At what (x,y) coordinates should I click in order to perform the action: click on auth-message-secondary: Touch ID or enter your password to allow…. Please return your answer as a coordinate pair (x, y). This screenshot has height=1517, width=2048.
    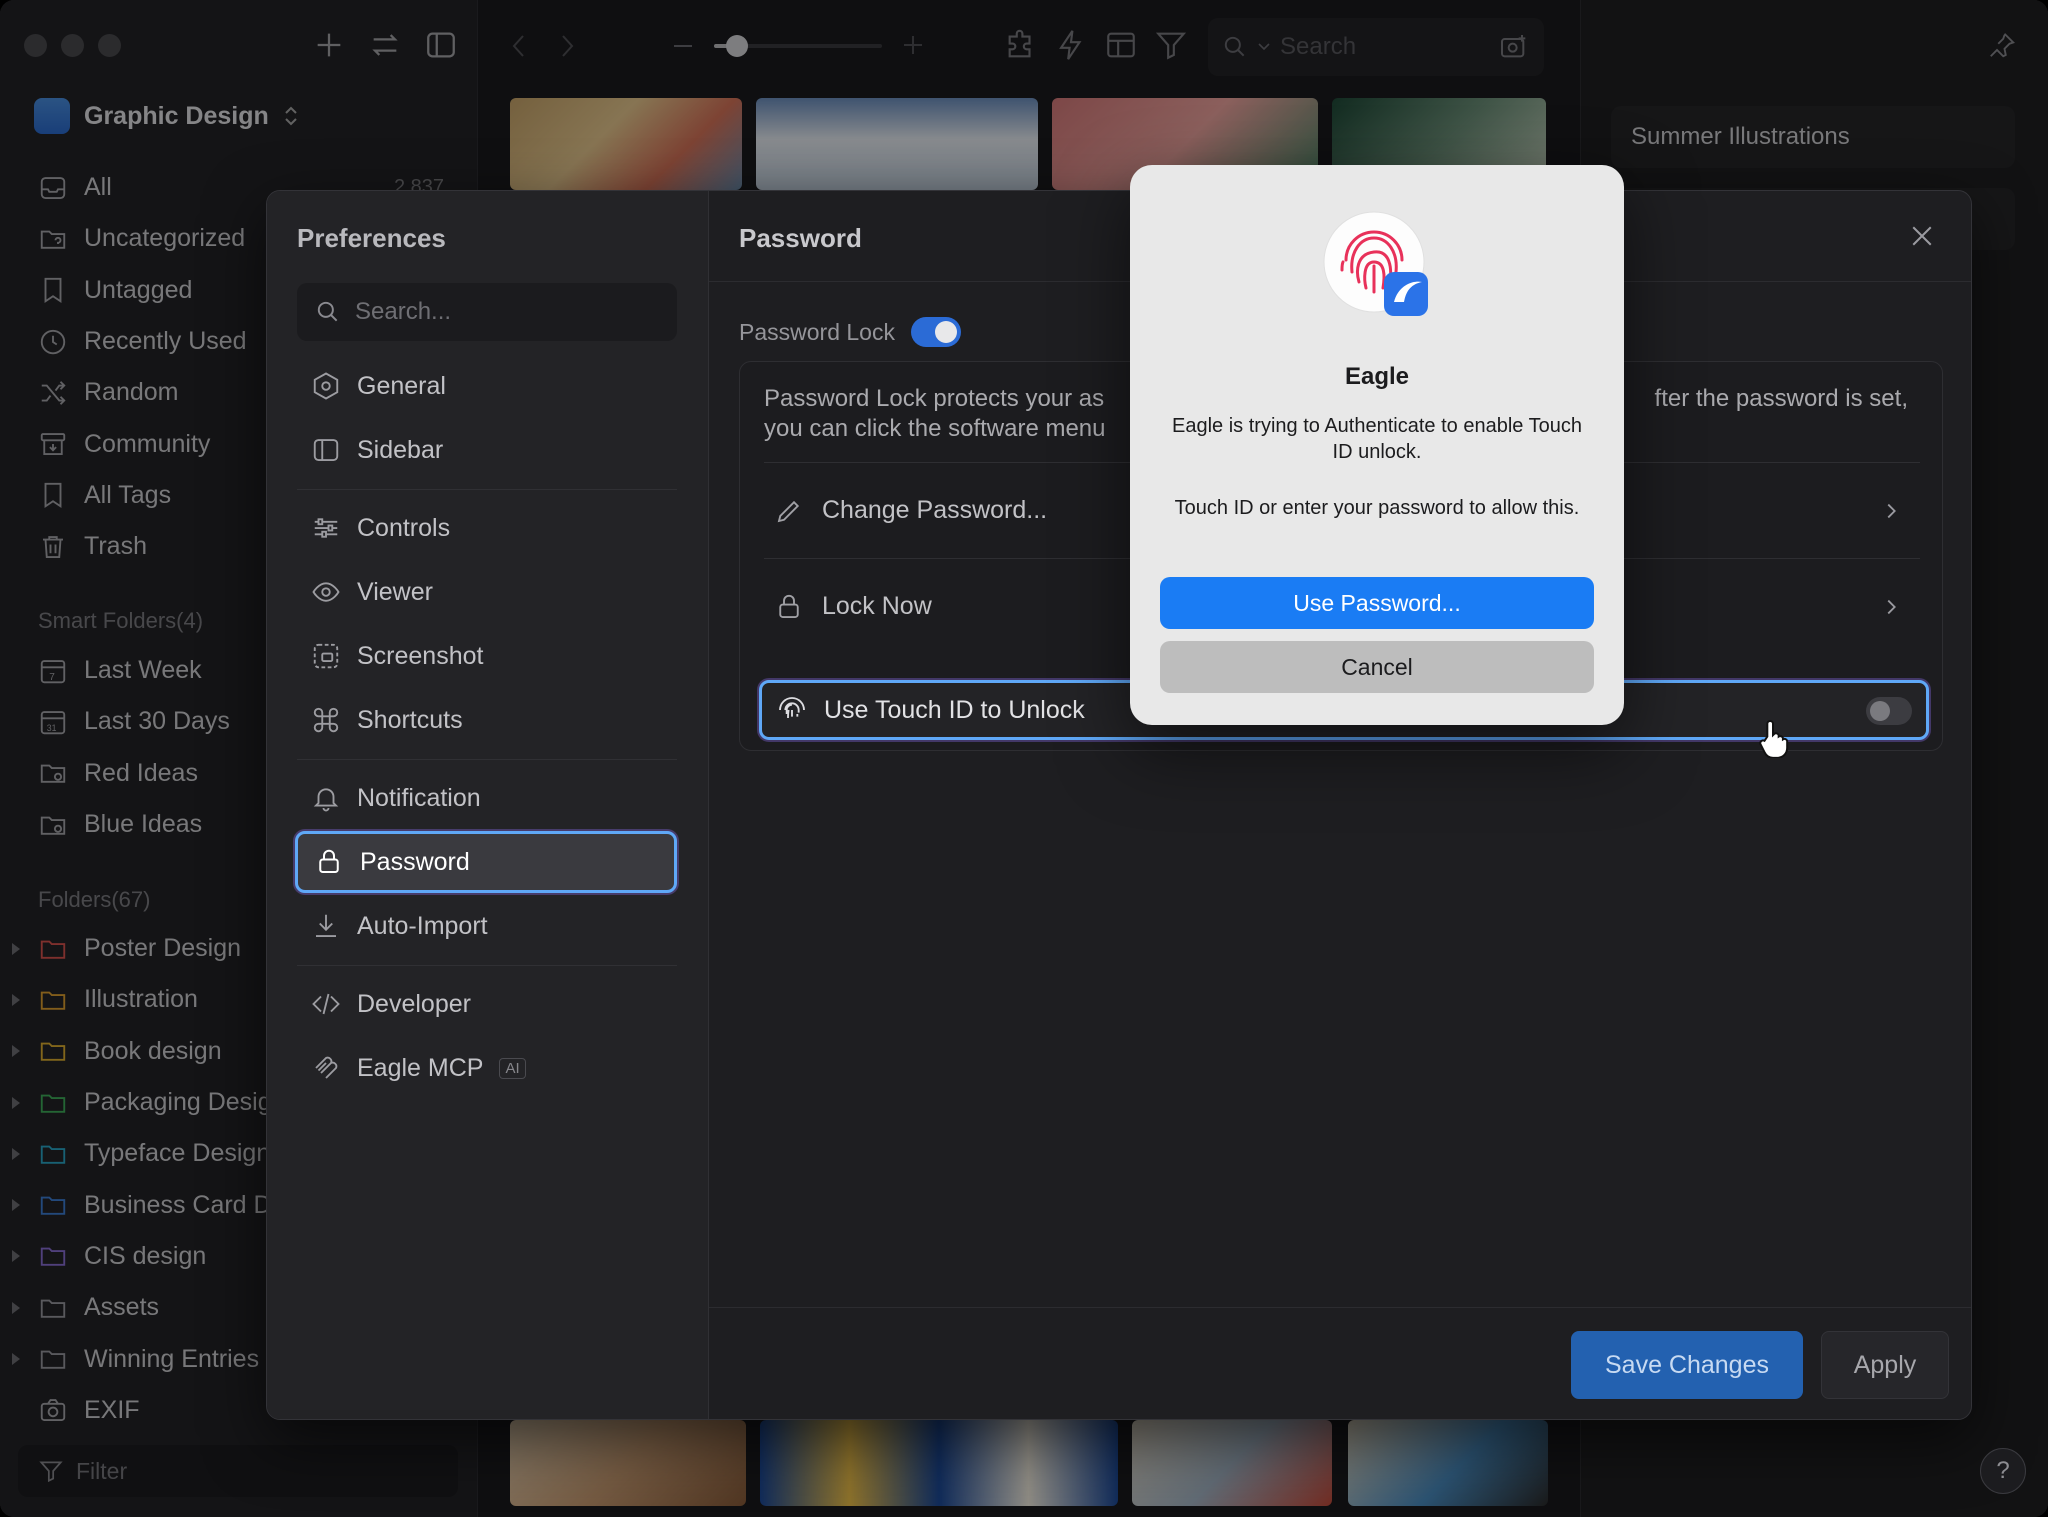
    Looking at the image, I should click on (1377, 508).